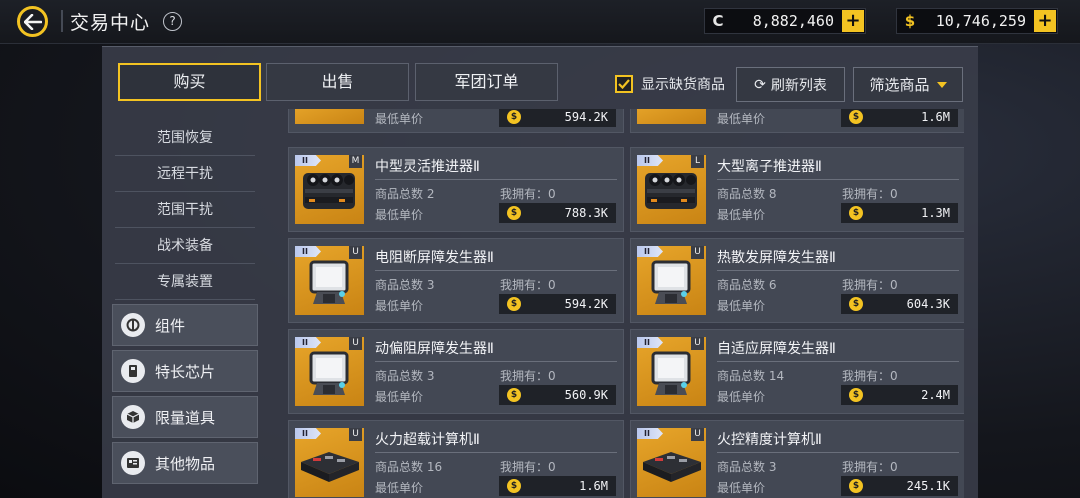 The image size is (1080, 498). I want to click on item-name: 火力超载计算机Ⅱ, so click(427, 440).